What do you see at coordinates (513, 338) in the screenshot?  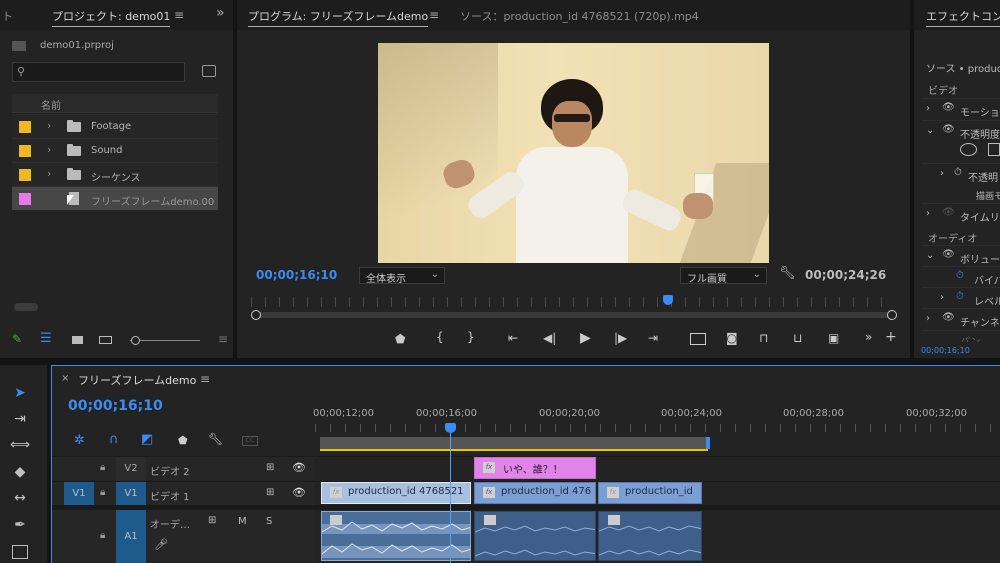 I see `go-to-in-icon: ⇤` at bounding box center [513, 338].